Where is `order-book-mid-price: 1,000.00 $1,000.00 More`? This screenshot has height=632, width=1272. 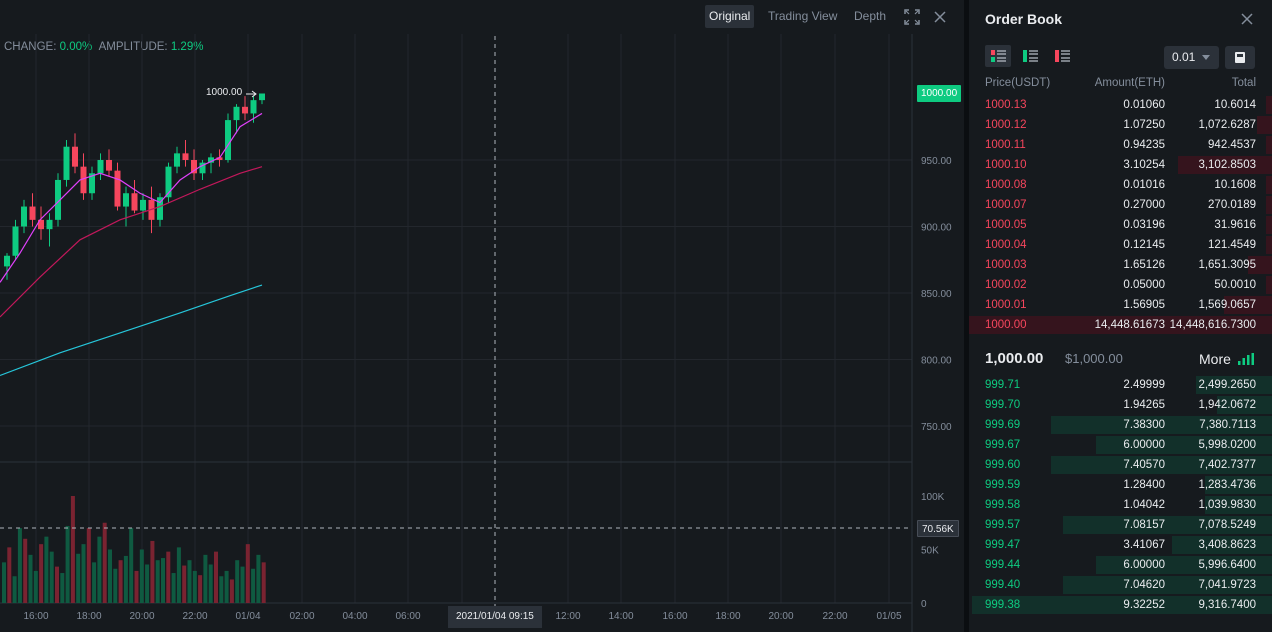
order-book-mid-price: 1,000.00 $1,000.00 More is located at coordinates (1120, 359).